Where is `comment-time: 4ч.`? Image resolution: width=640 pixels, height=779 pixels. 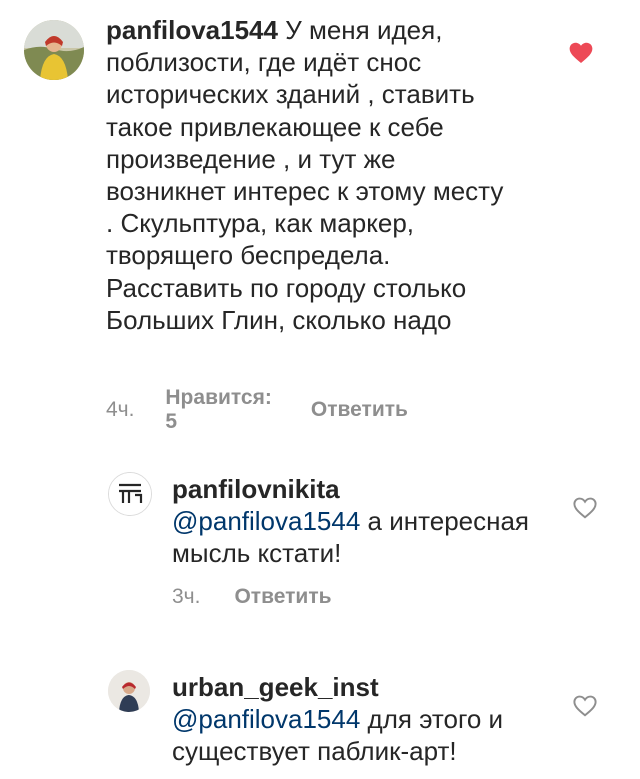
comment-time: 4ч. is located at coordinates (120, 410).